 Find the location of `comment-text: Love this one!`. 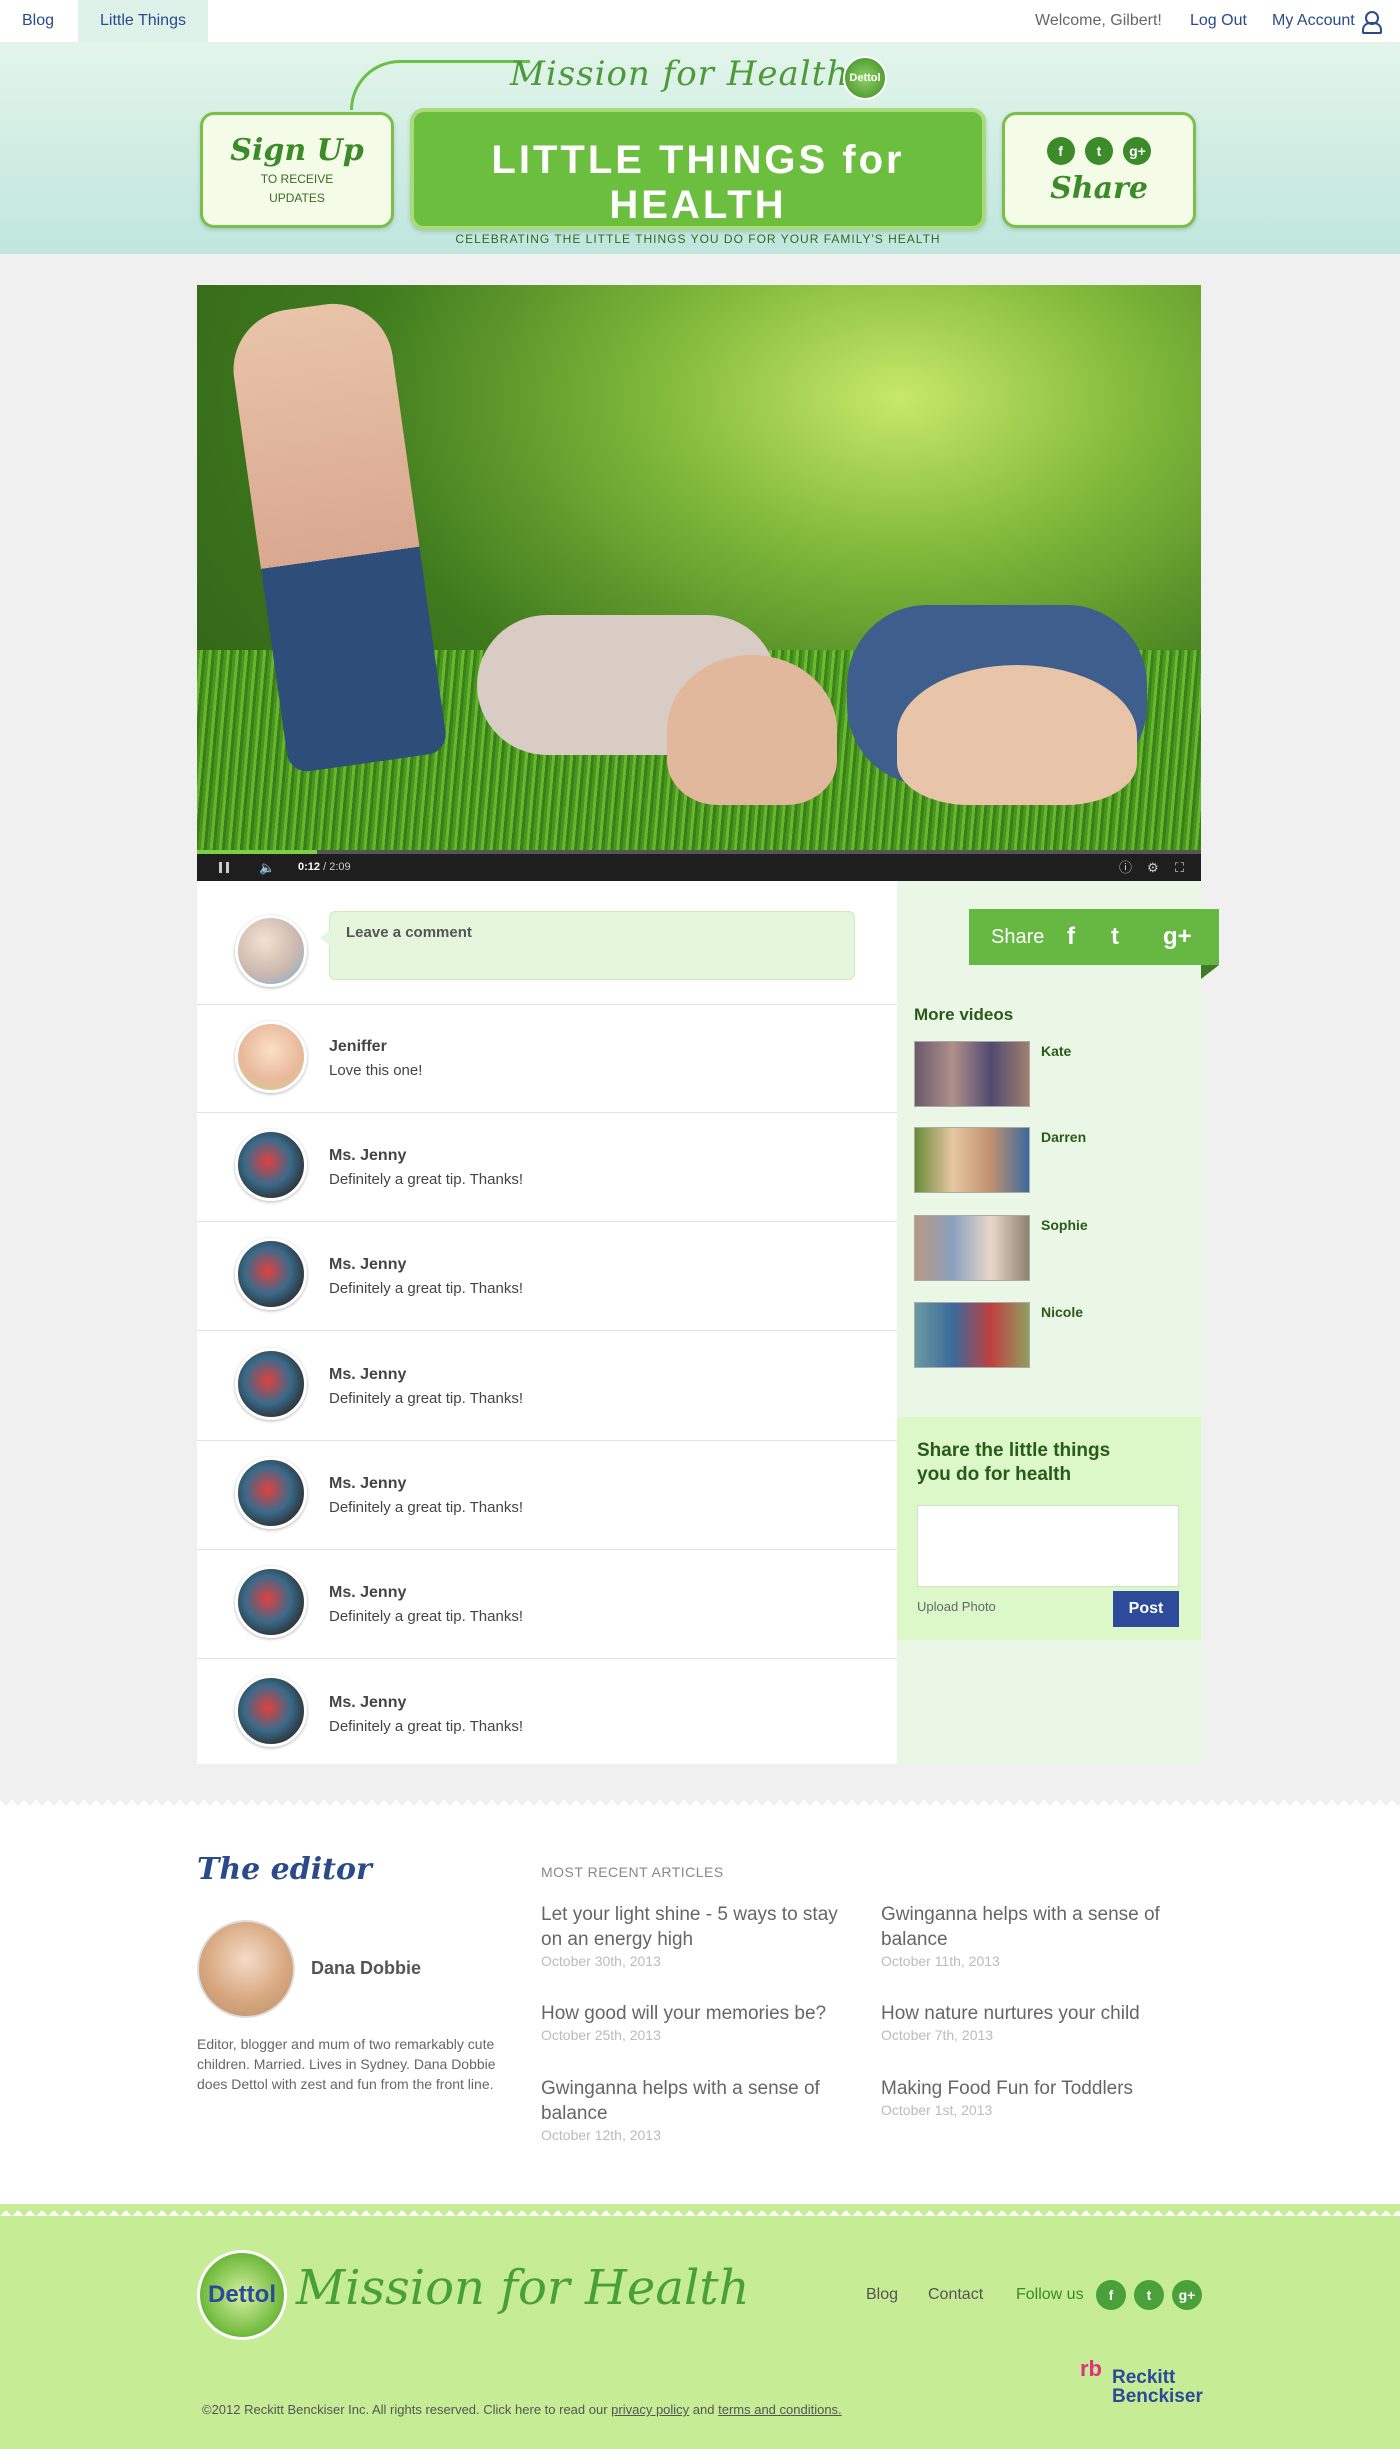

comment-text: Love this one! is located at coordinates (376, 1070).